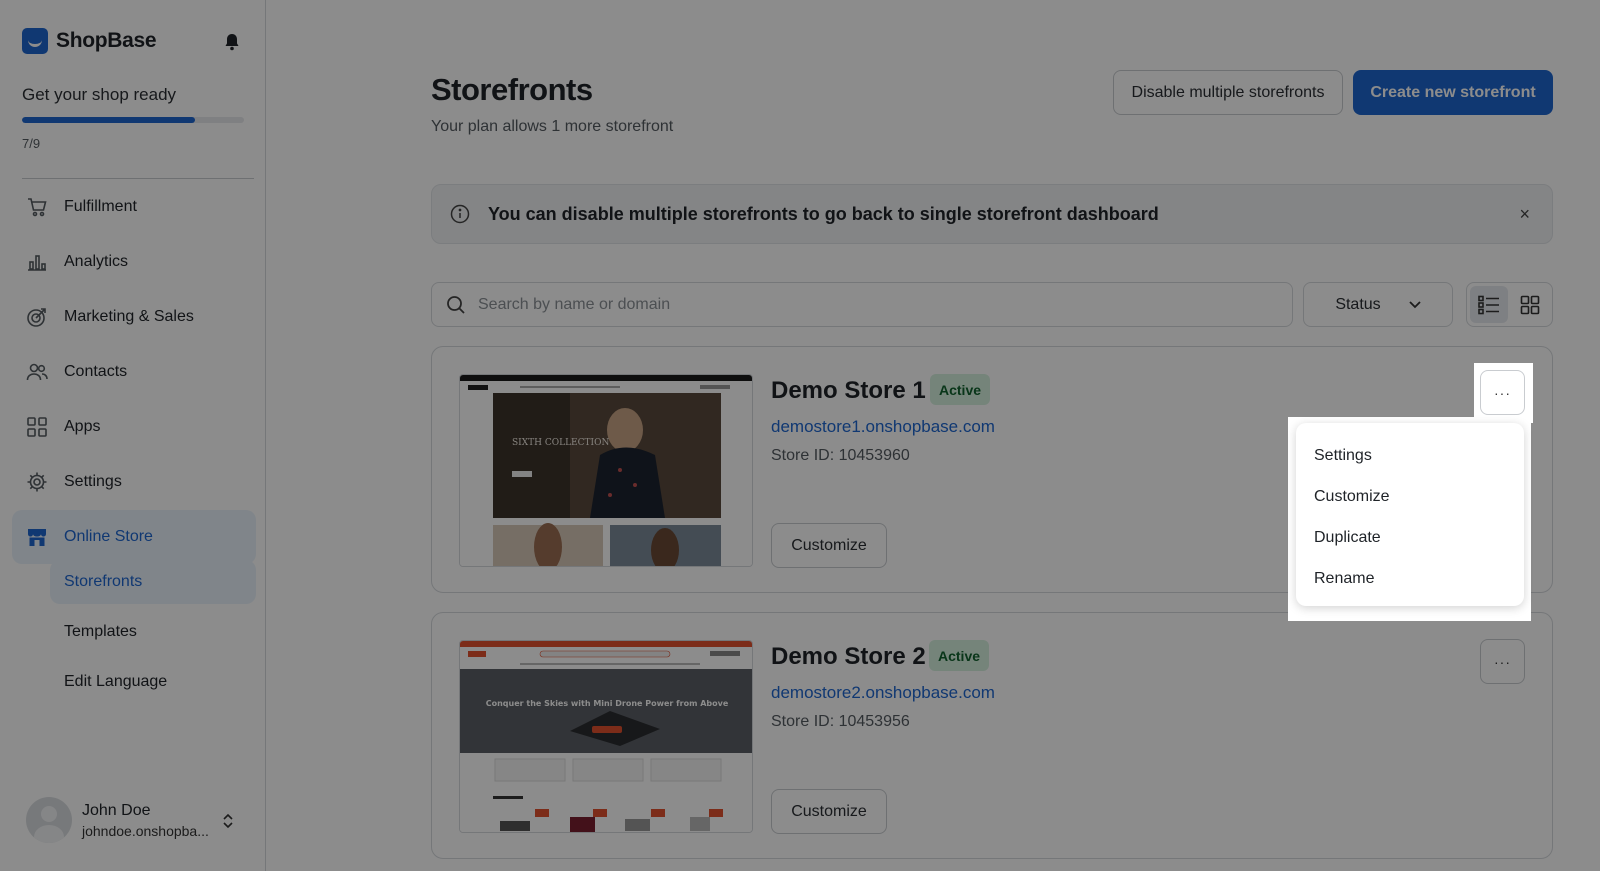 The image size is (1600, 871). I want to click on online-store-subnav: Storefronts Templates Edit Language, so click(153, 635).